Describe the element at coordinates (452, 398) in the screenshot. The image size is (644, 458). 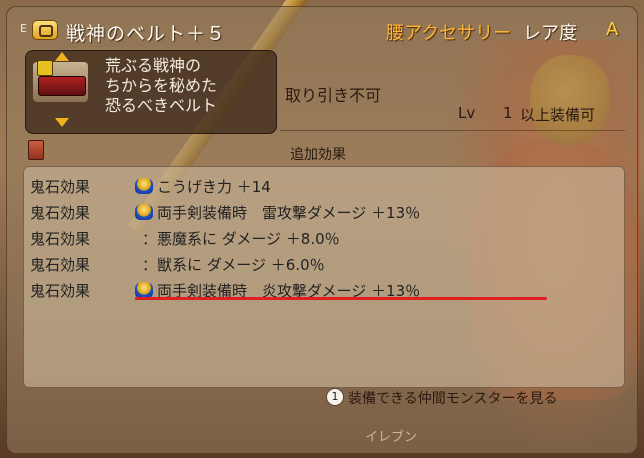
I see `view-ally-monsters-action: 装備できる仲間モンスターを見る` at that location.